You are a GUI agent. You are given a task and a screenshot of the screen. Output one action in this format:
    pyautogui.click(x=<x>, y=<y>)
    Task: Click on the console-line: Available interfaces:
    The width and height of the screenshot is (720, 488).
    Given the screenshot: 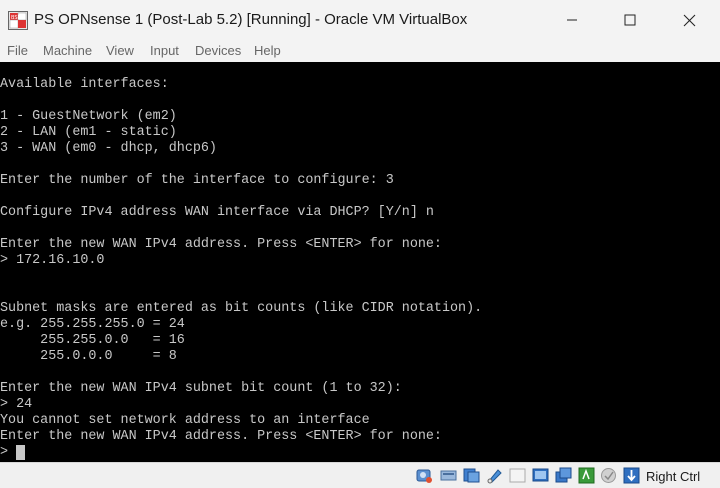 What is the action you would take?
    pyautogui.click(x=84, y=84)
    